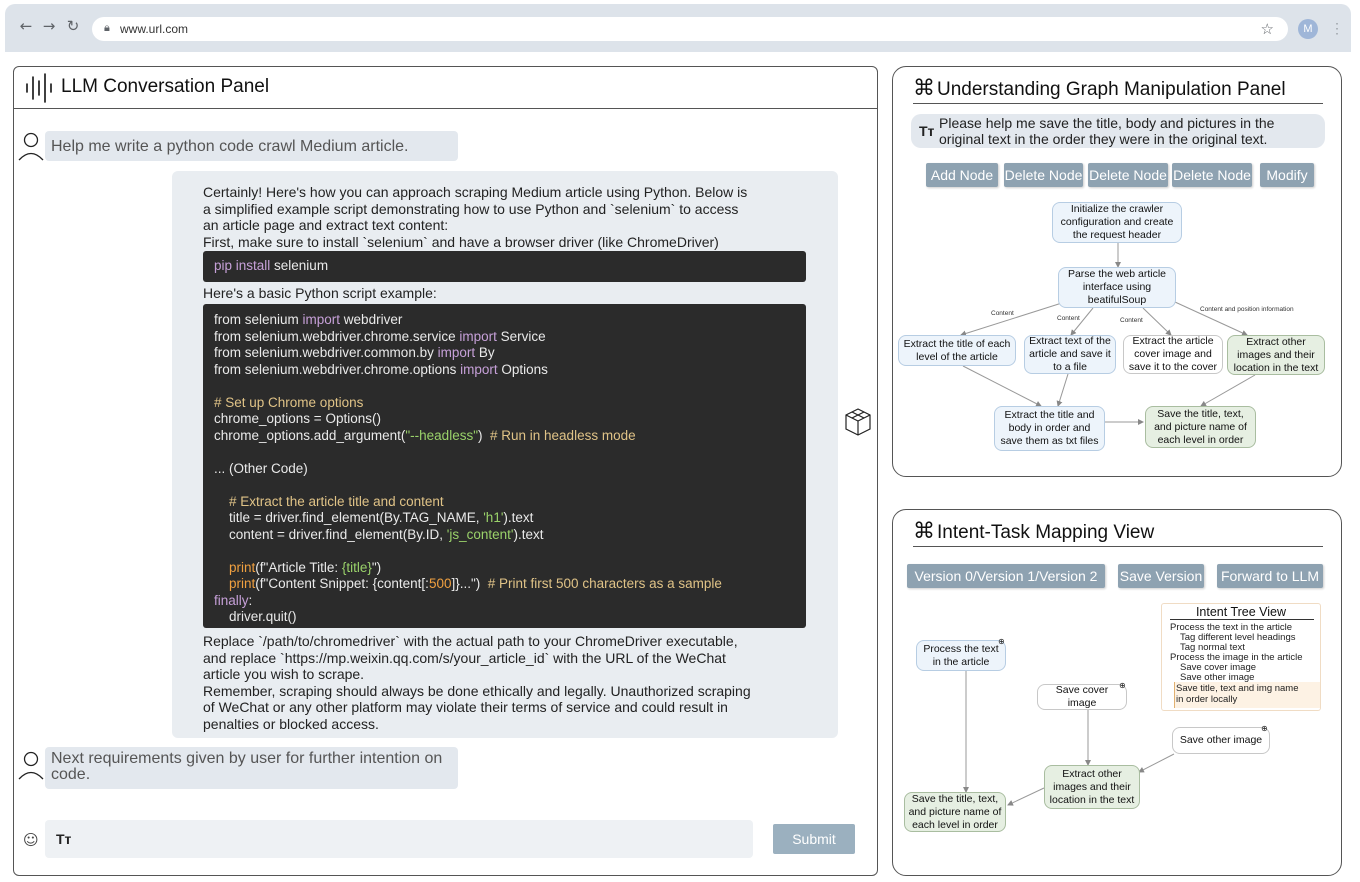  I want to click on code-token: from selenium.webdriver.chrome.options, so click(337, 369).